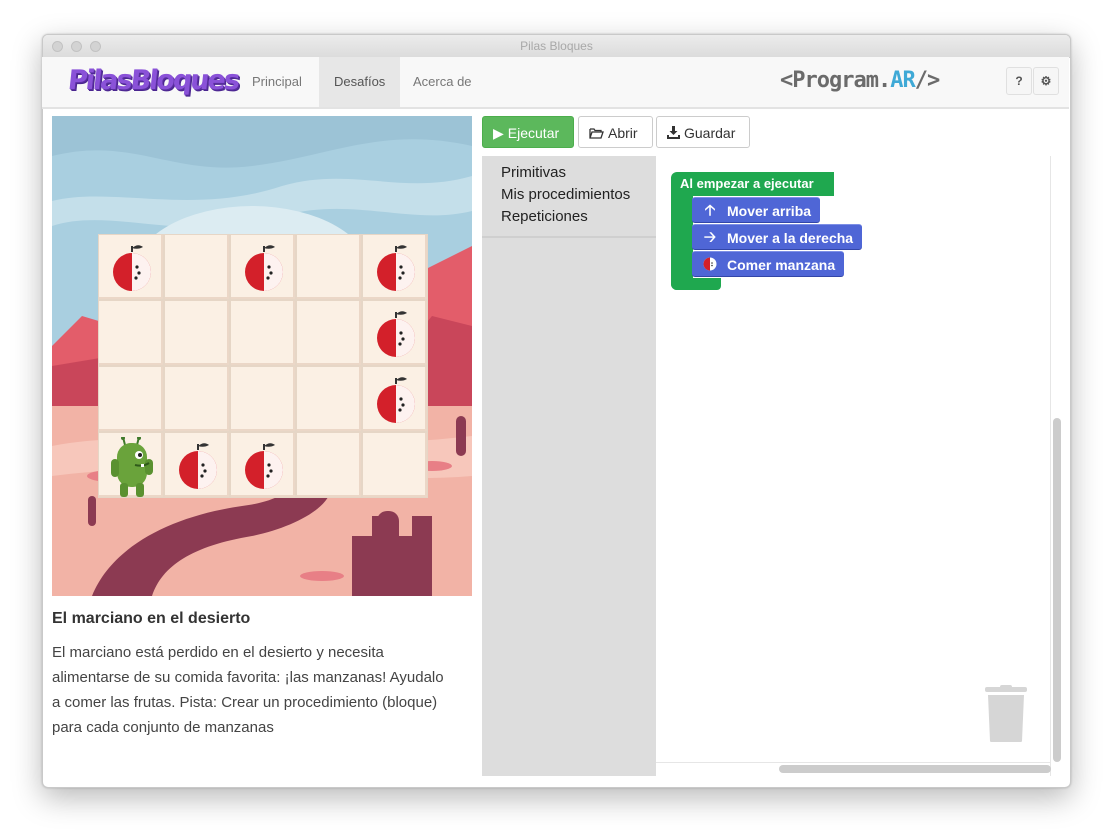 The image size is (1111, 837). I want to click on open-label: Abrir, so click(623, 133).